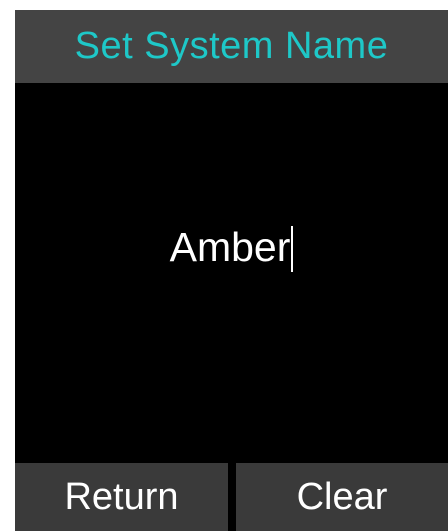  What do you see at coordinates (292, 249) in the screenshot?
I see `text-cursor` at bounding box center [292, 249].